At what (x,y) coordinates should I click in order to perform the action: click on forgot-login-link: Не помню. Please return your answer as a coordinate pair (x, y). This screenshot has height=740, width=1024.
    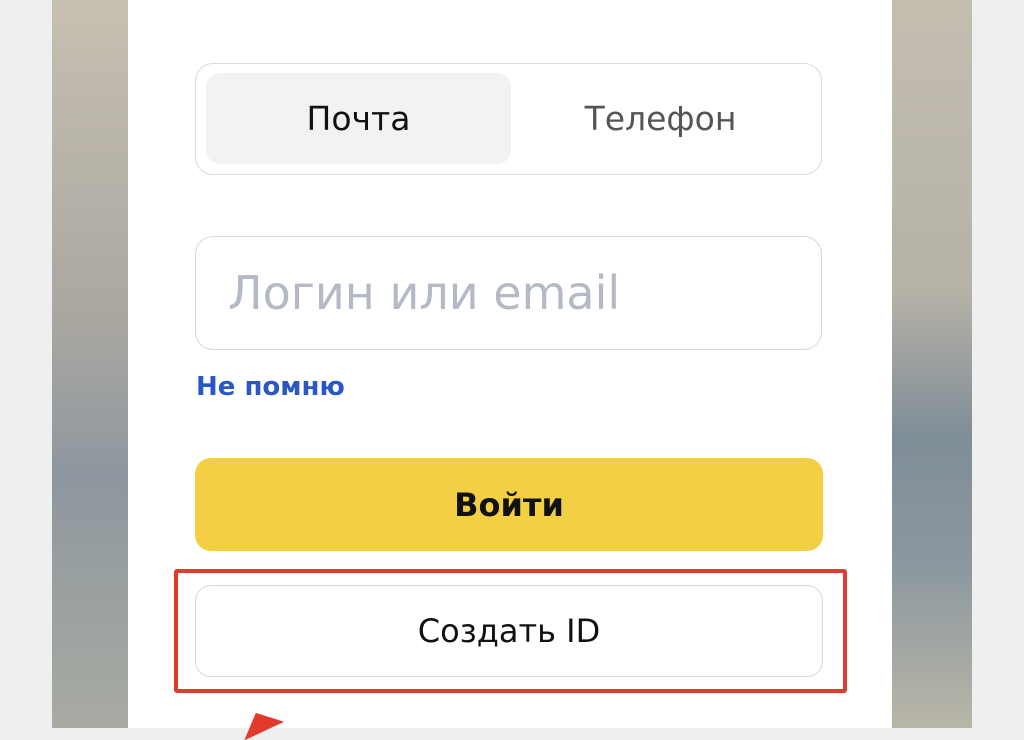
    Looking at the image, I should click on (270, 387).